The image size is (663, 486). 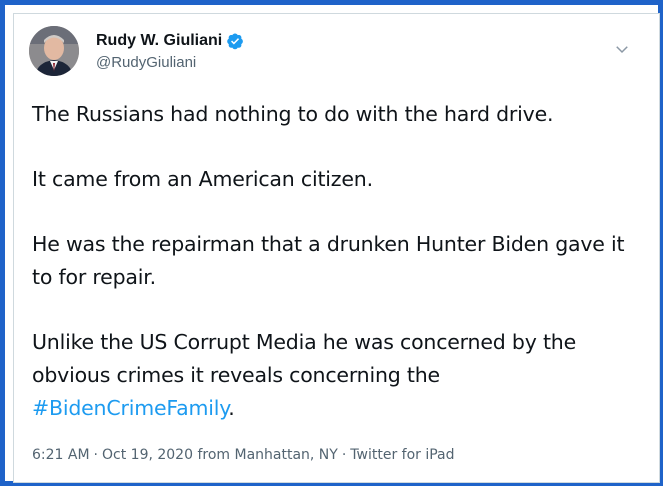 I want to click on tweet-paragraph: It came from an American citizen., so click(x=202, y=179).